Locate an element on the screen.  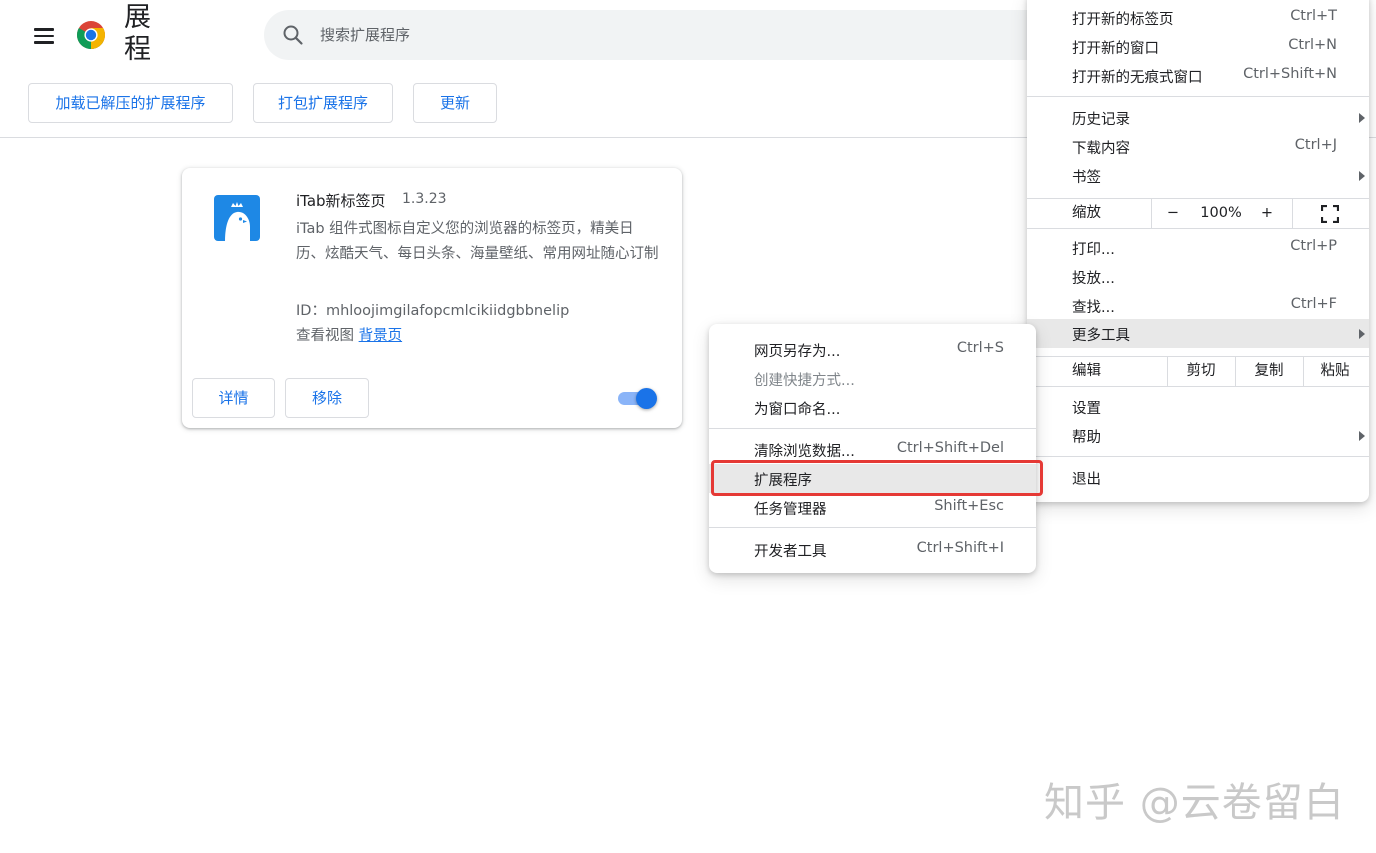
enable-toggle is located at coordinates (638, 398).